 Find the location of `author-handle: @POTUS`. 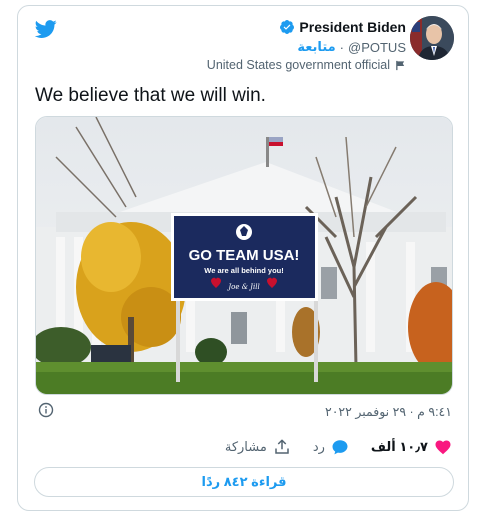

author-handle: @POTUS is located at coordinates (377, 47).